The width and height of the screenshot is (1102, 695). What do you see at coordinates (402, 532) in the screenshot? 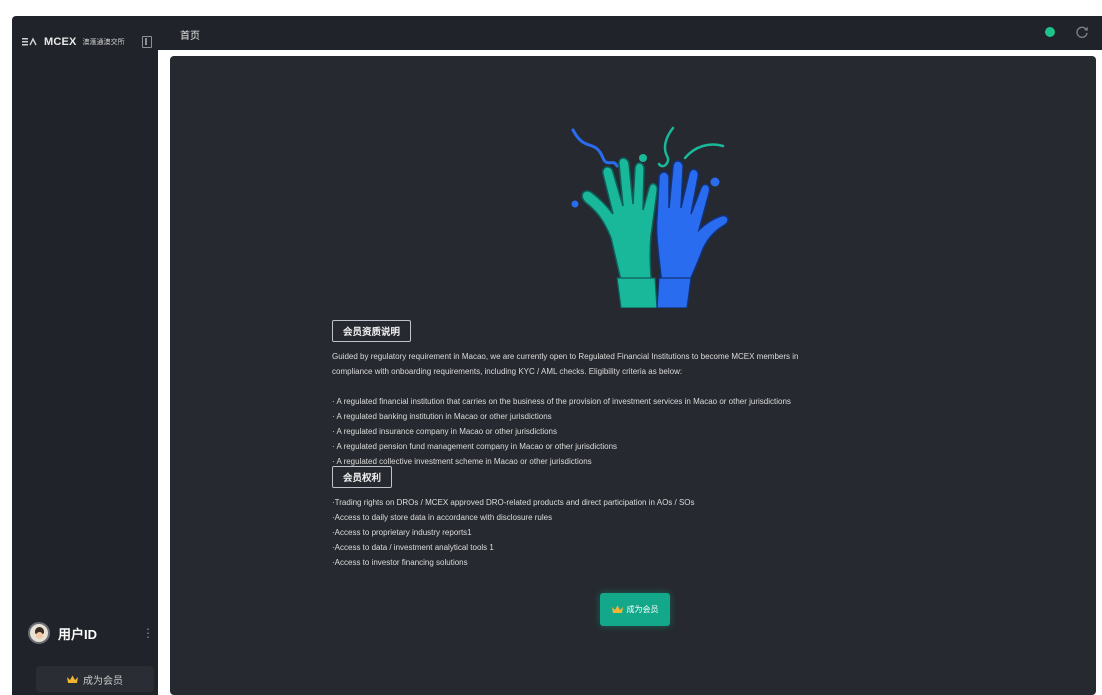
I see `list-item: ·Access to proprietary industry reports1` at bounding box center [402, 532].